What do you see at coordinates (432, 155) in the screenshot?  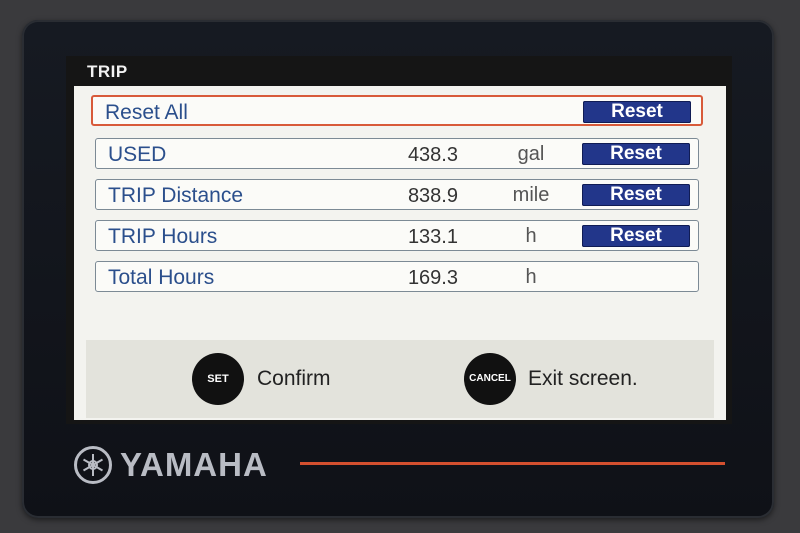 I see `row-value: 438.3` at bounding box center [432, 155].